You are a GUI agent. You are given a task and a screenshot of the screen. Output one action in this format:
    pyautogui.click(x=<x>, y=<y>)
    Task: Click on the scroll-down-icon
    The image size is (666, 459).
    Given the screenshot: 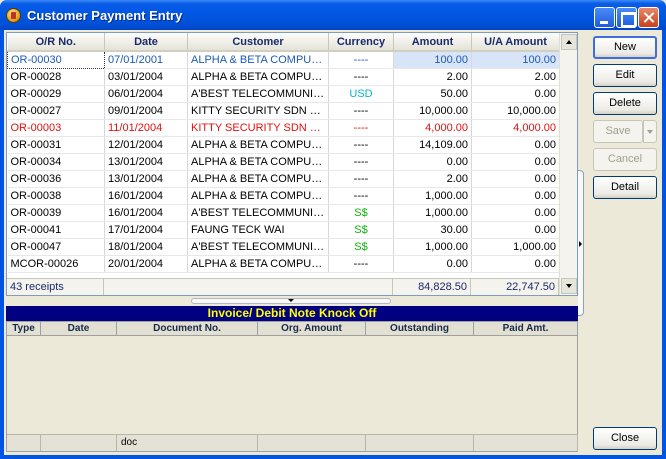 What is the action you would take?
    pyautogui.click(x=569, y=286)
    